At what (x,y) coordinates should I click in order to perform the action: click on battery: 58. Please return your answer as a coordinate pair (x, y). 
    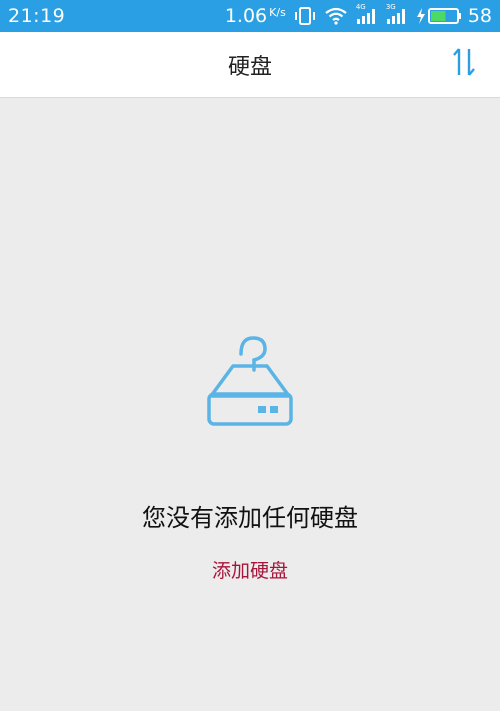
    Looking at the image, I should click on (454, 16).